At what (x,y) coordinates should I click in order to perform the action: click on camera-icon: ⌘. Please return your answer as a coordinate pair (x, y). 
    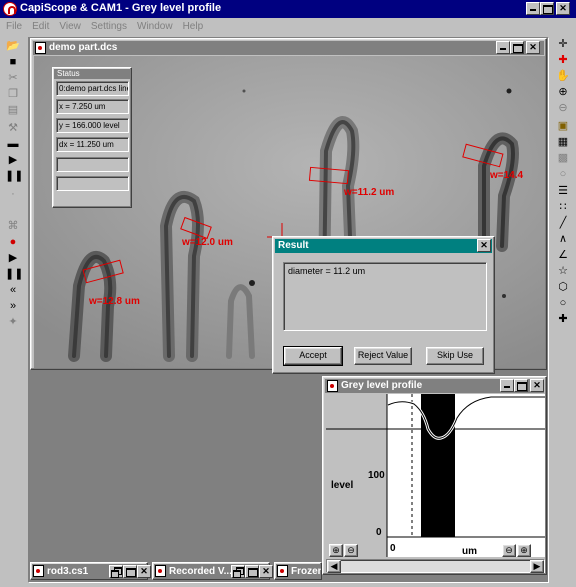
    Looking at the image, I should click on (13, 226).